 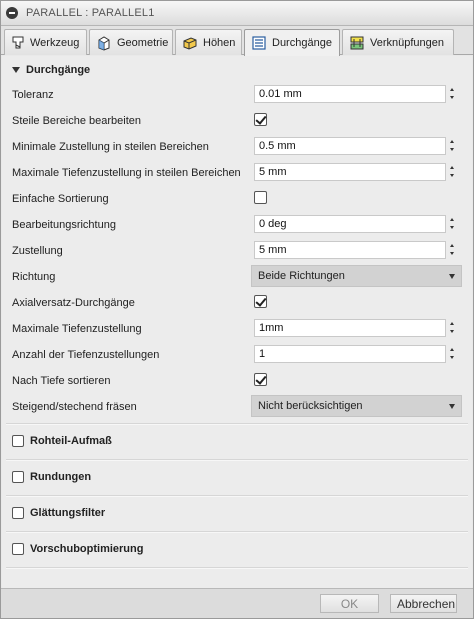 I want to click on field-label: Bearbeitungsrichtung, so click(x=64, y=225).